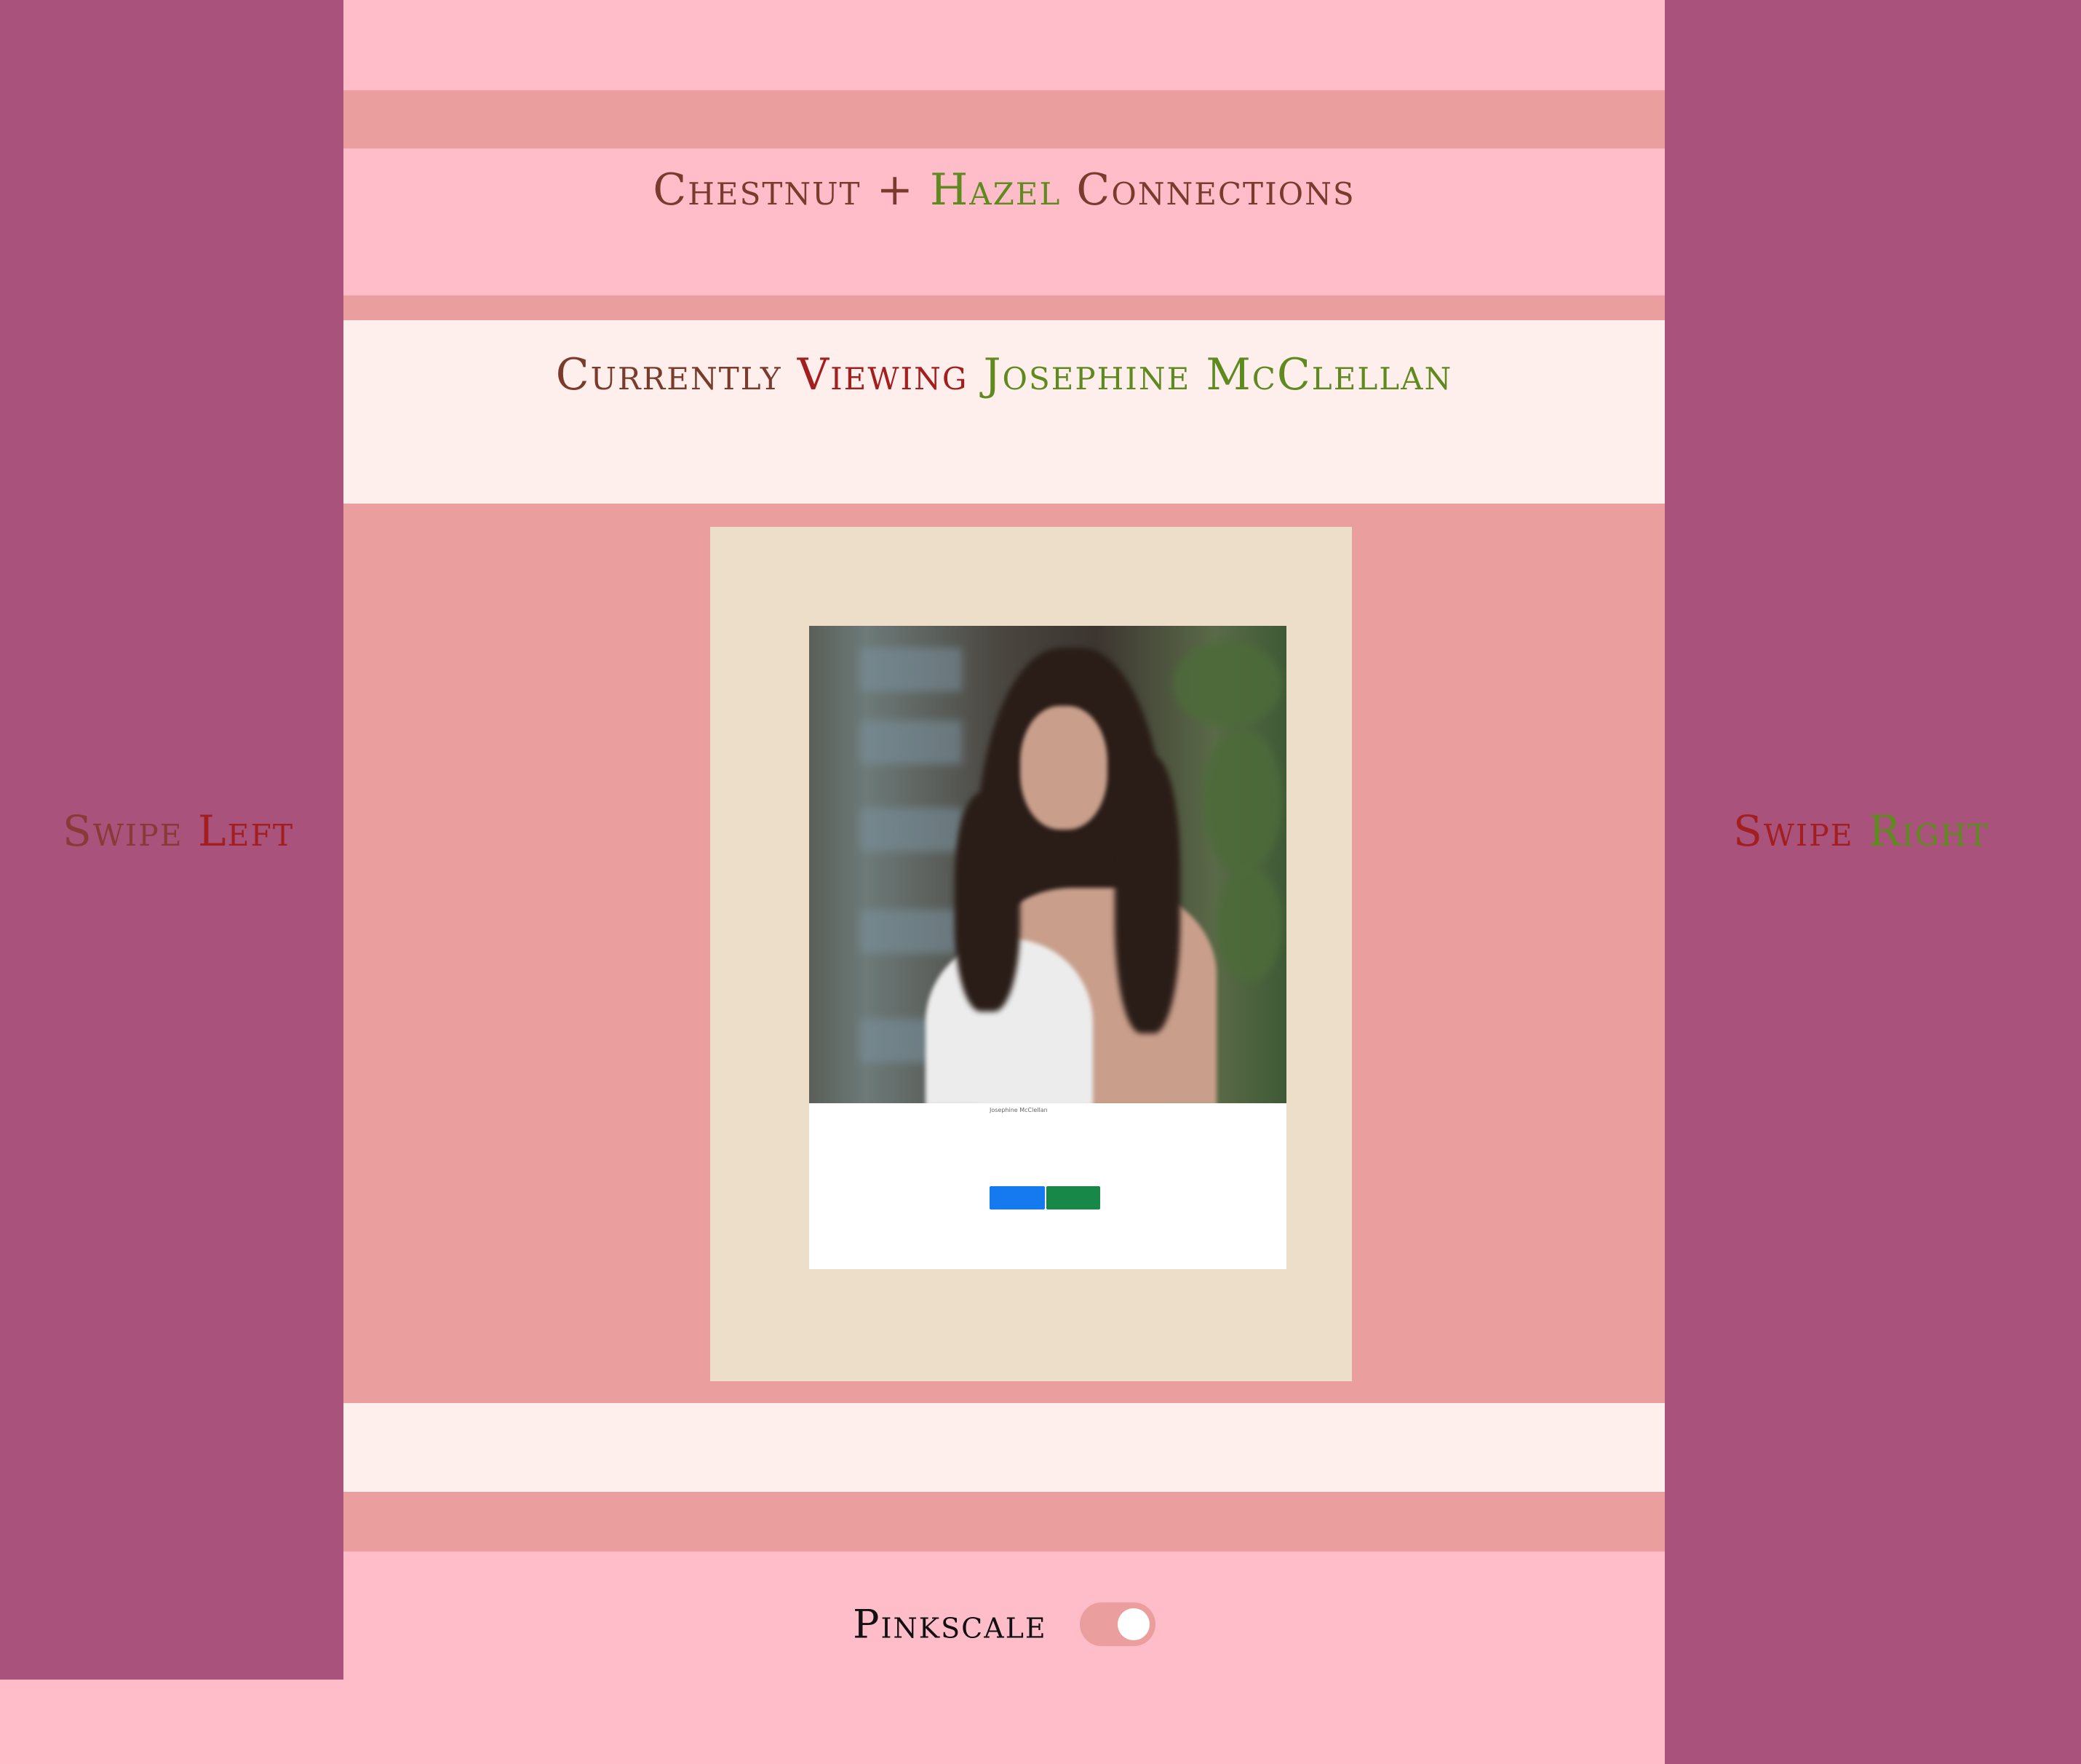  Describe the element at coordinates (1216, 189) in the screenshot. I see `title-part-connections: Connections` at that location.